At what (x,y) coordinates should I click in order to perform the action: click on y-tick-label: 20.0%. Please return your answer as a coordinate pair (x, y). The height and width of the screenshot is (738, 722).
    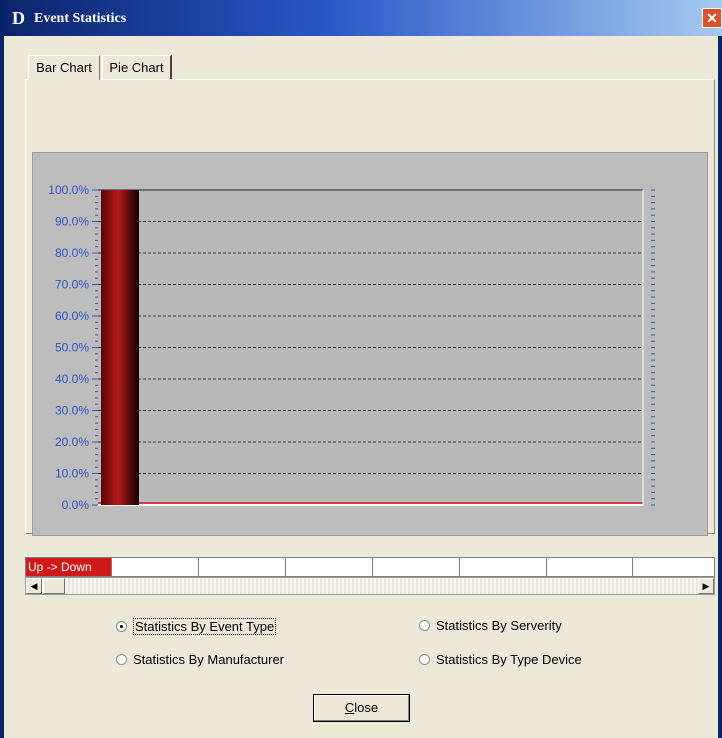
    Looking at the image, I should click on (72, 442).